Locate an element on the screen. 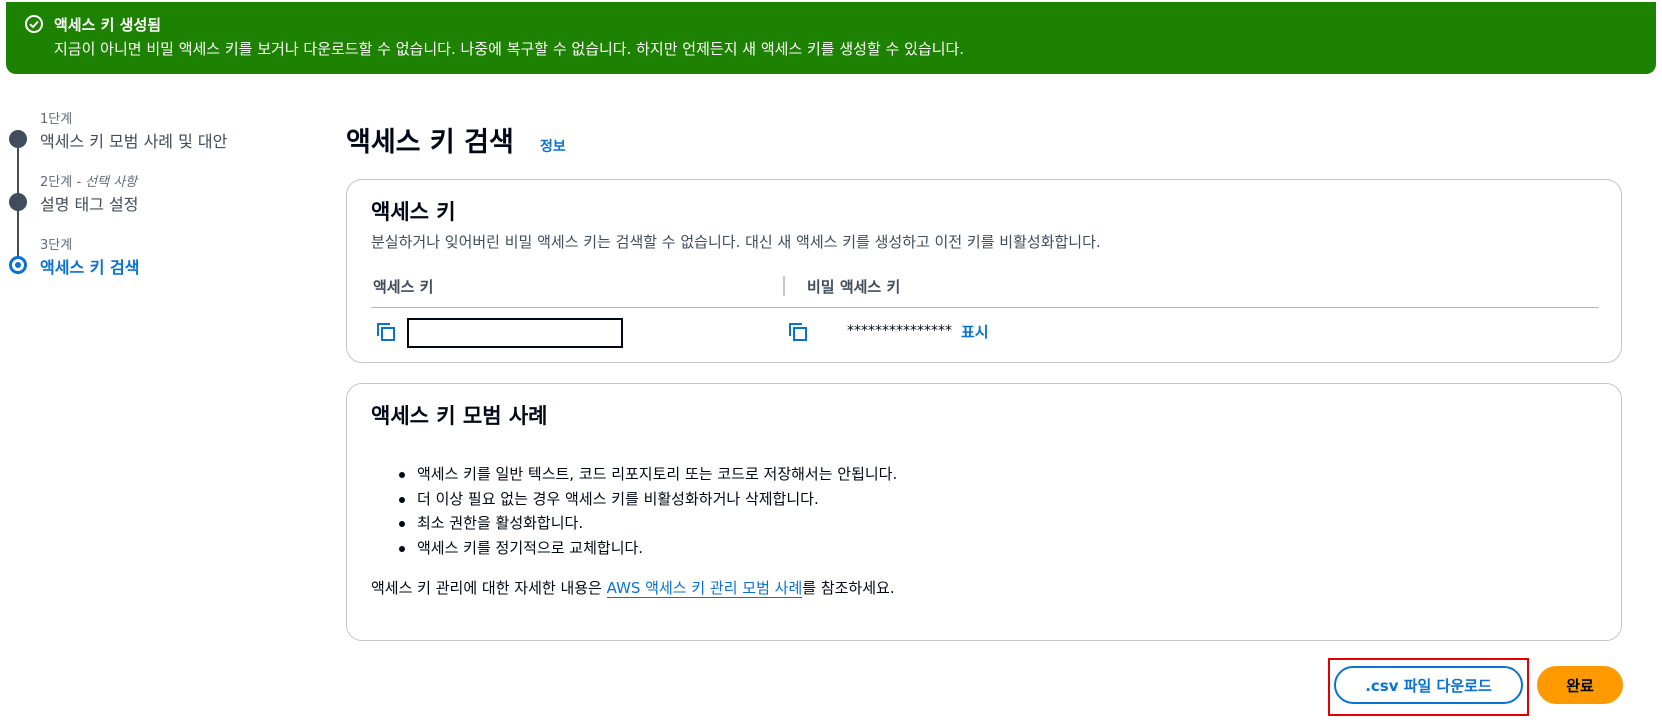 Image resolution: width=1662 pixels, height=726 pixels. done-button: 완료 is located at coordinates (1580, 685).